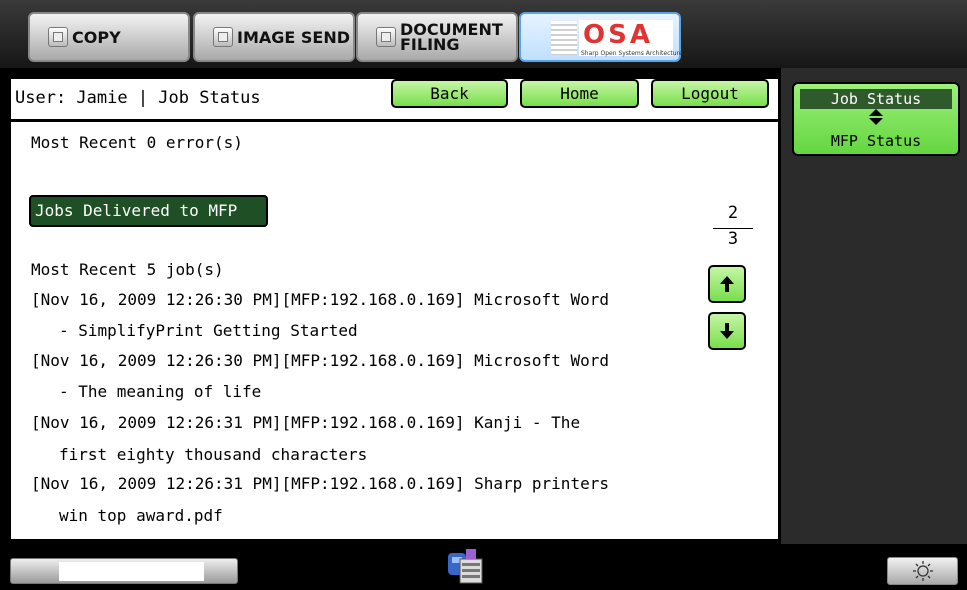 The height and width of the screenshot is (590, 967). What do you see at coordinates (96, 37) in the screenshot?
I see `copy-tab-label: COPY` at bounding box center [96, 37].